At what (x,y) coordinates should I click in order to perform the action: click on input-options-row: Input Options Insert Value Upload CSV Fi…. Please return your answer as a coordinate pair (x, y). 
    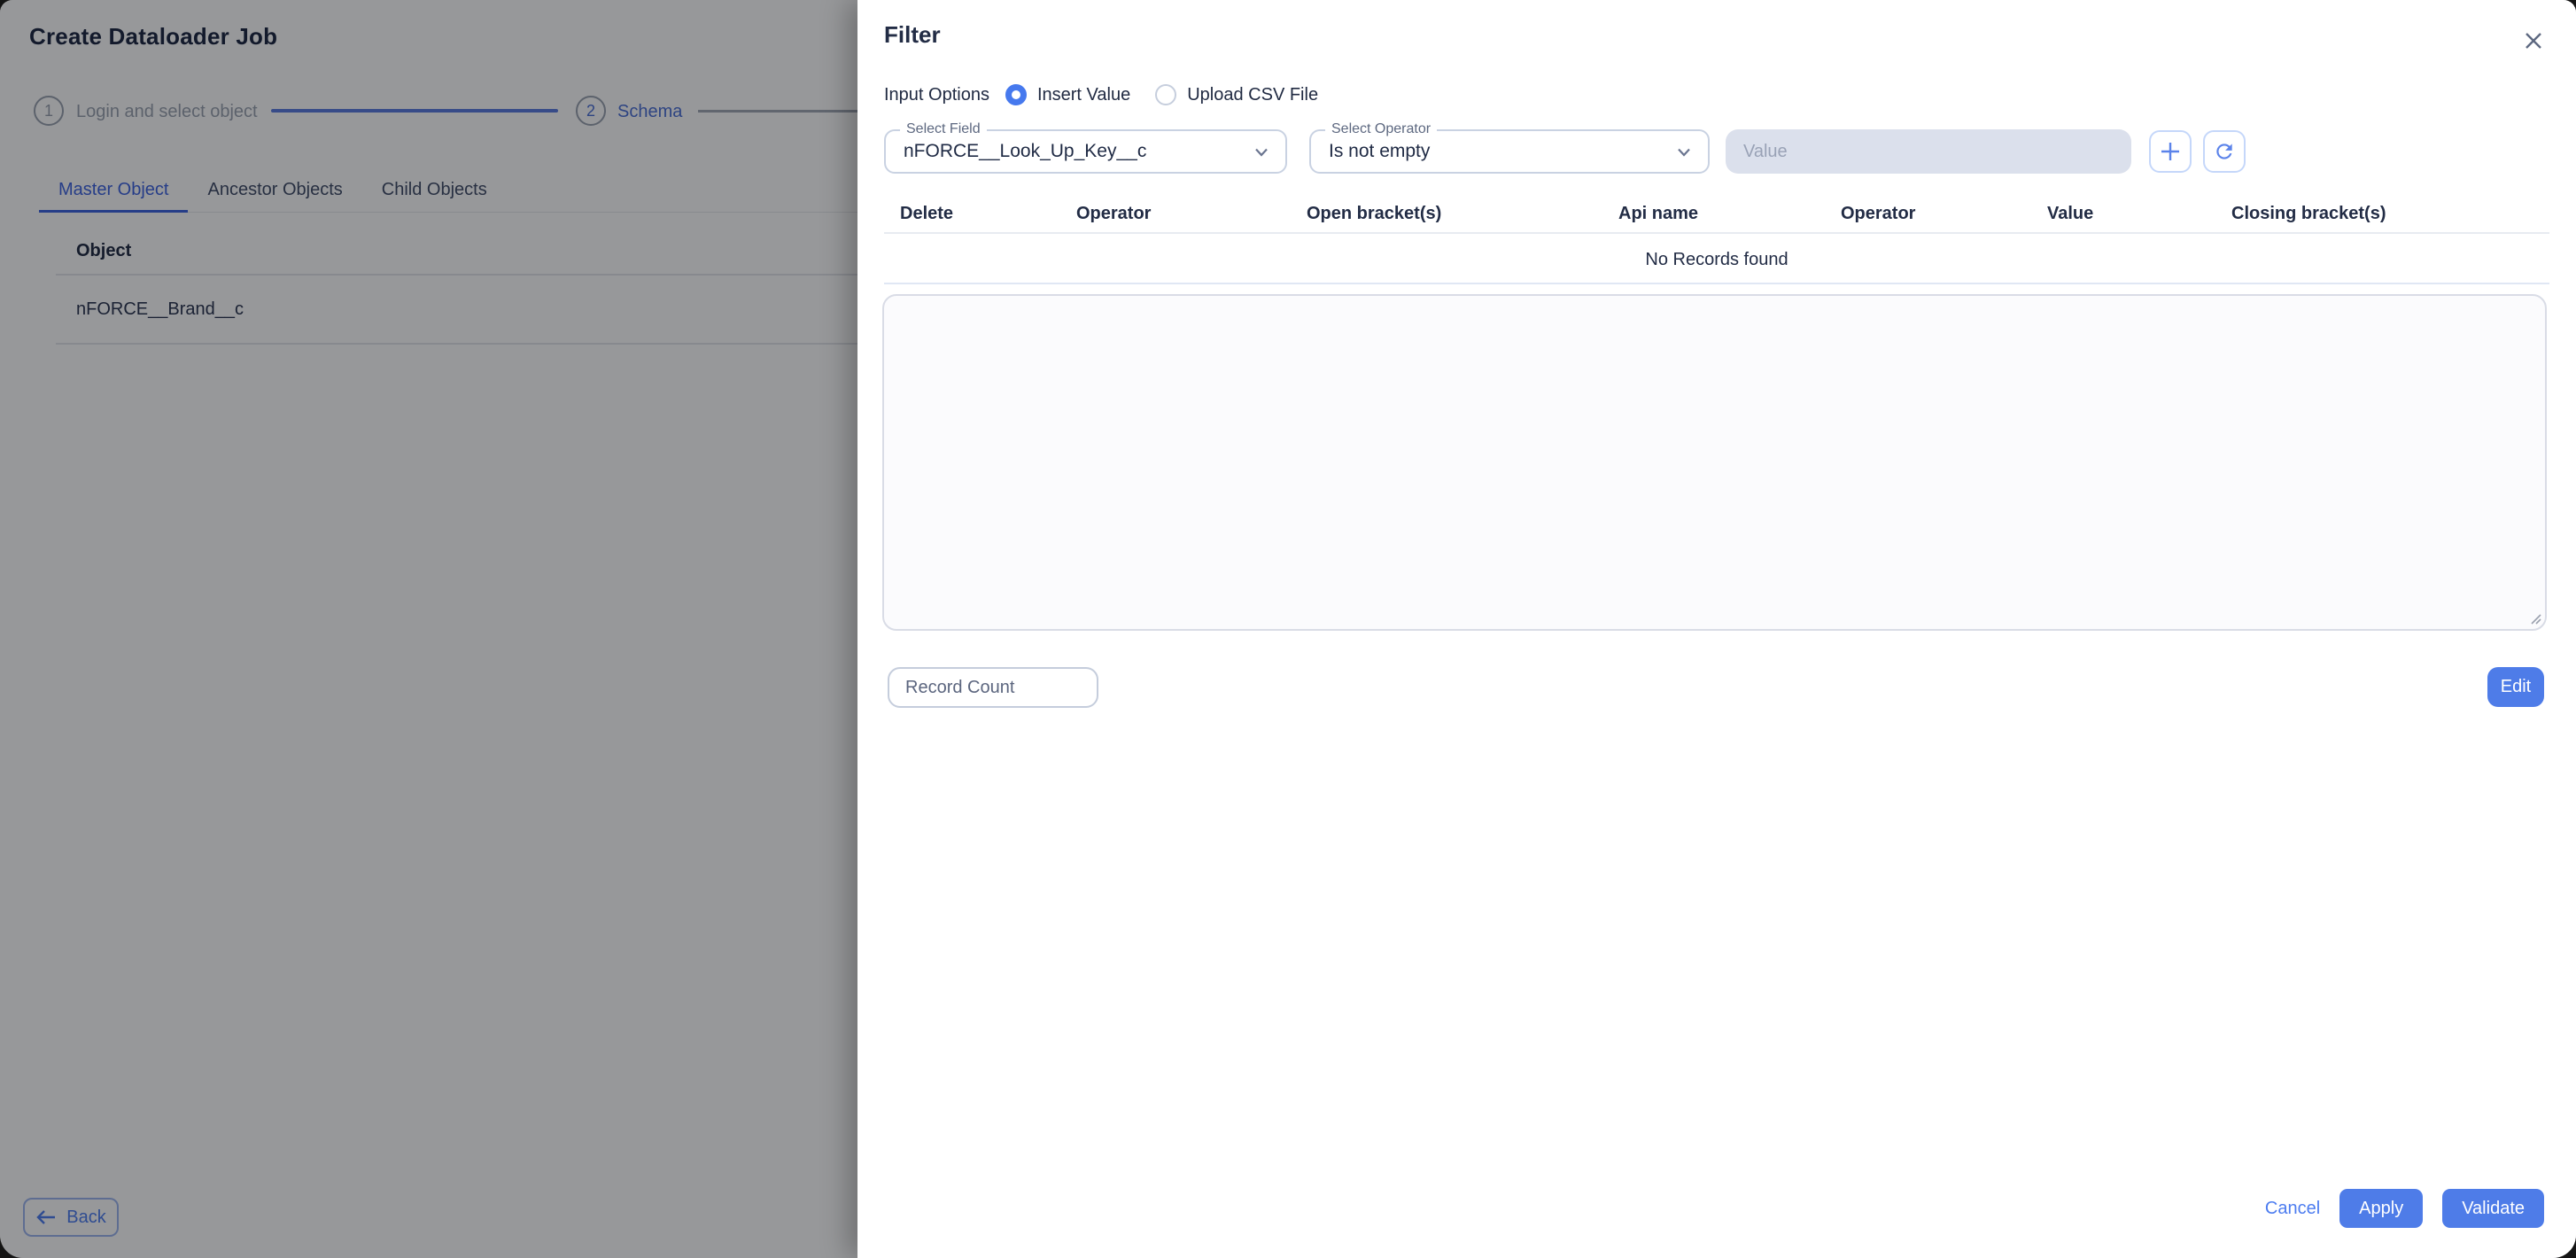
    Looking at the image, I should click on (1113, 95).